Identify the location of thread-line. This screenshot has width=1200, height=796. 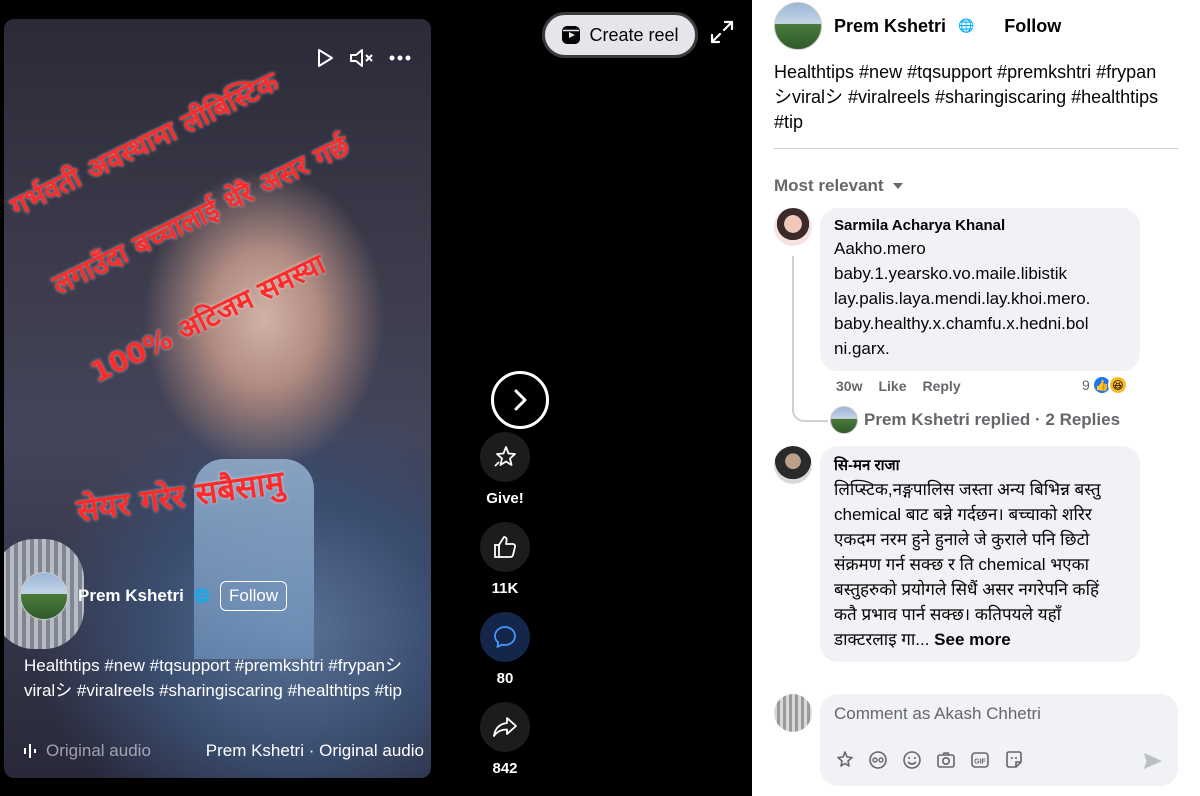
(810, 339).